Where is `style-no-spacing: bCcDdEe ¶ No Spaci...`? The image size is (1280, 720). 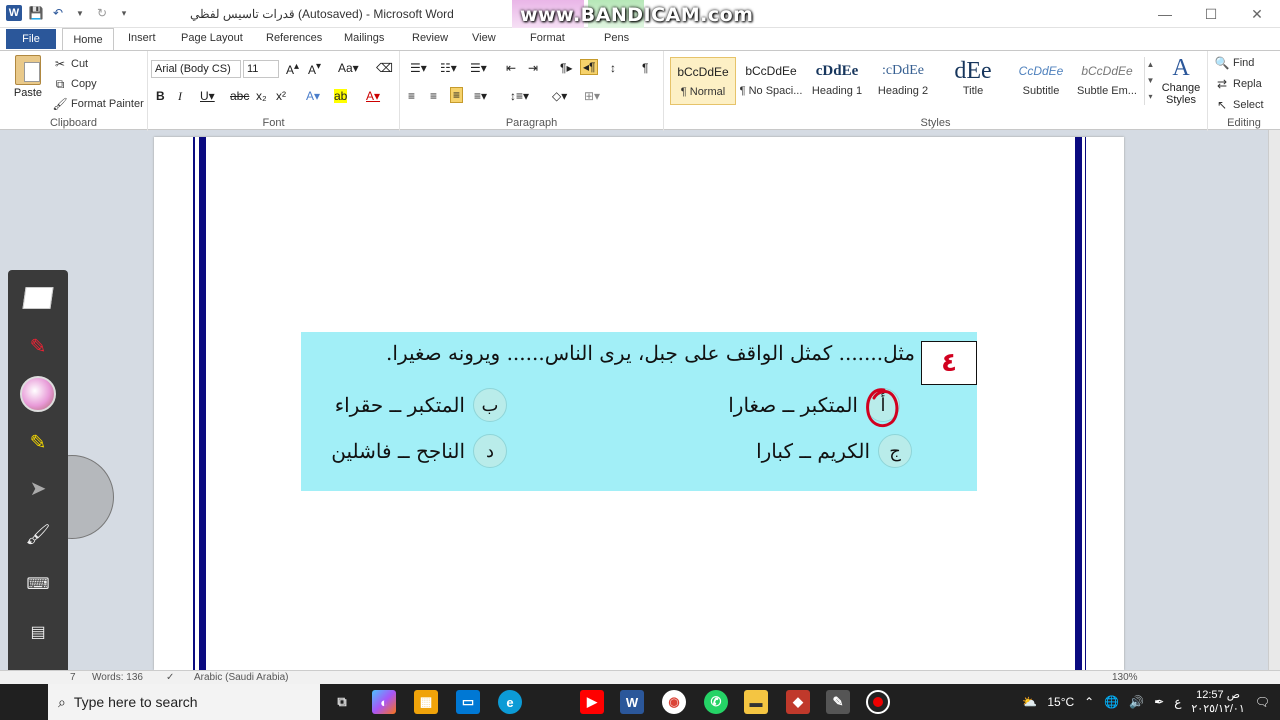
style-no-spacing: bCcDdEe ¶ No Spaci... is located at coordinates (771, 81).